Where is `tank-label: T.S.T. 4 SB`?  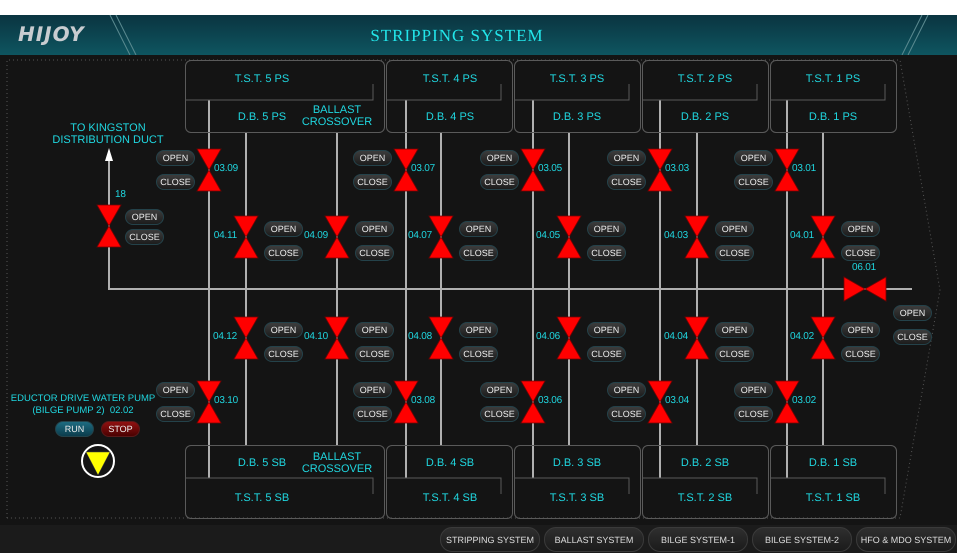
tank-label: T.S.T. 4 SB is located at coordinates (450, 498).